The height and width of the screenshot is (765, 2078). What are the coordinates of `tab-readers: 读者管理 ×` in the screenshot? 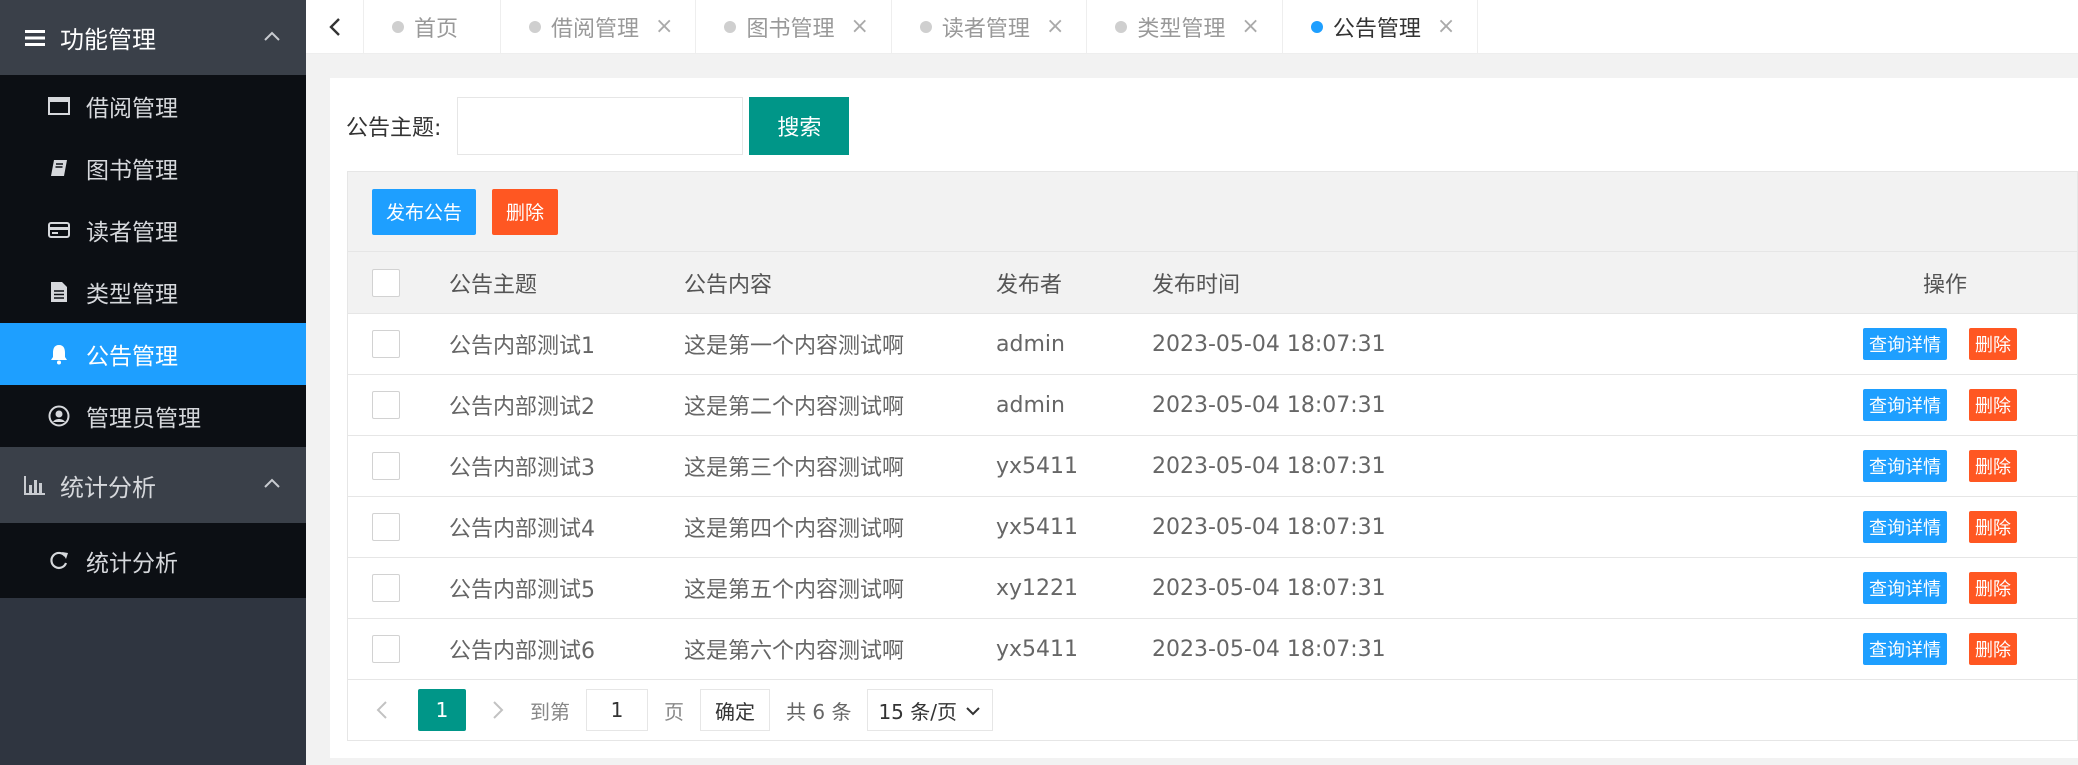 It's located at (990, 26).